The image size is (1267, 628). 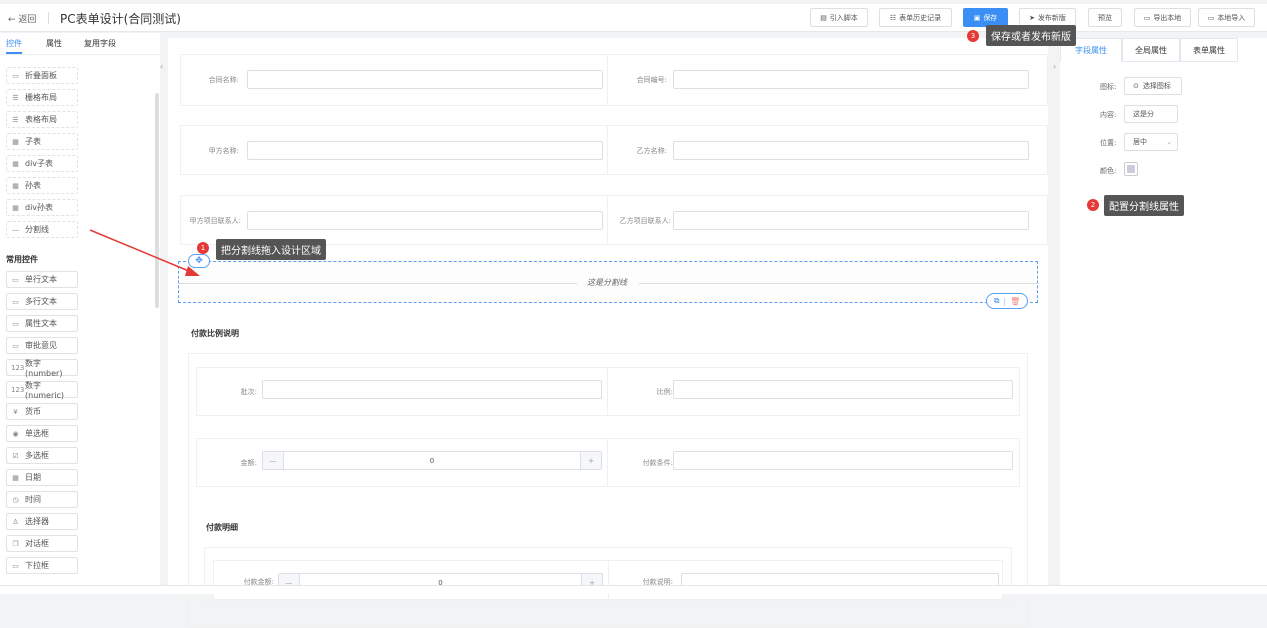 What do you see at coordinates (42, 323) in the screenshot?
I see `component-item: ▭ 属性文本` at bounding box center [42, 323].